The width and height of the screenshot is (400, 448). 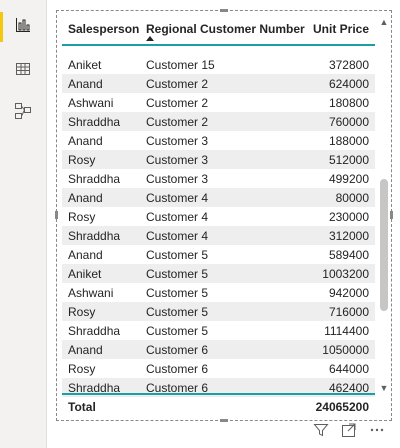 What do you see at coordinates (225, 29) in the screenshot?
I see `column-header-regional-customer-number: Regional Customer Number` at bounding box center [225, 29].